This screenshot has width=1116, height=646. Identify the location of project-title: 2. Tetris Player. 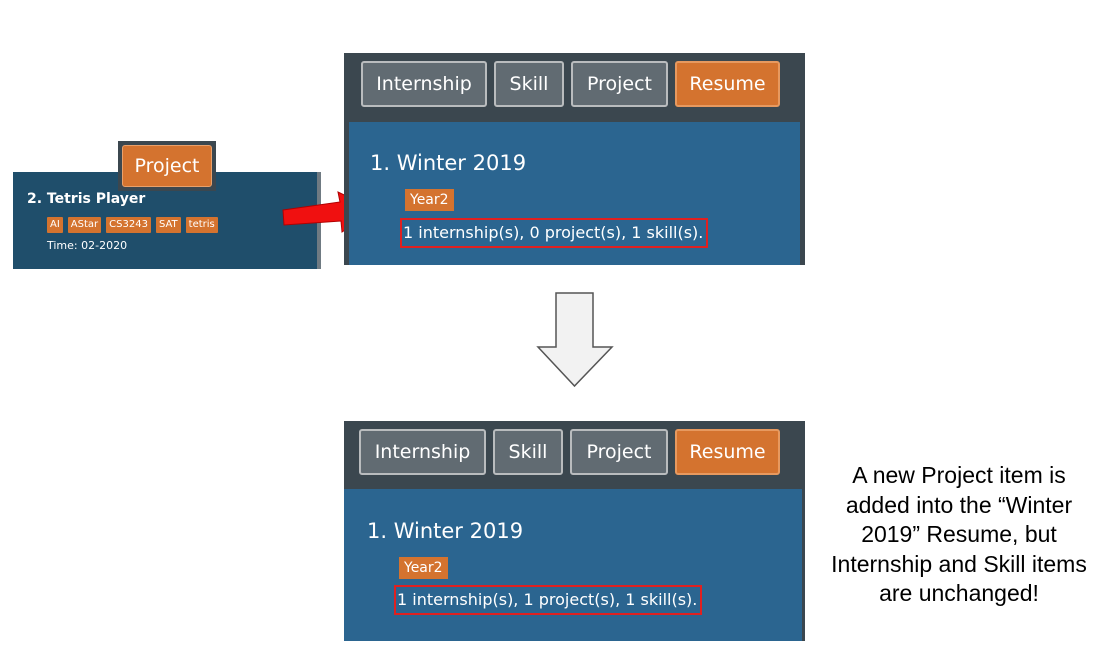
(86, 199).